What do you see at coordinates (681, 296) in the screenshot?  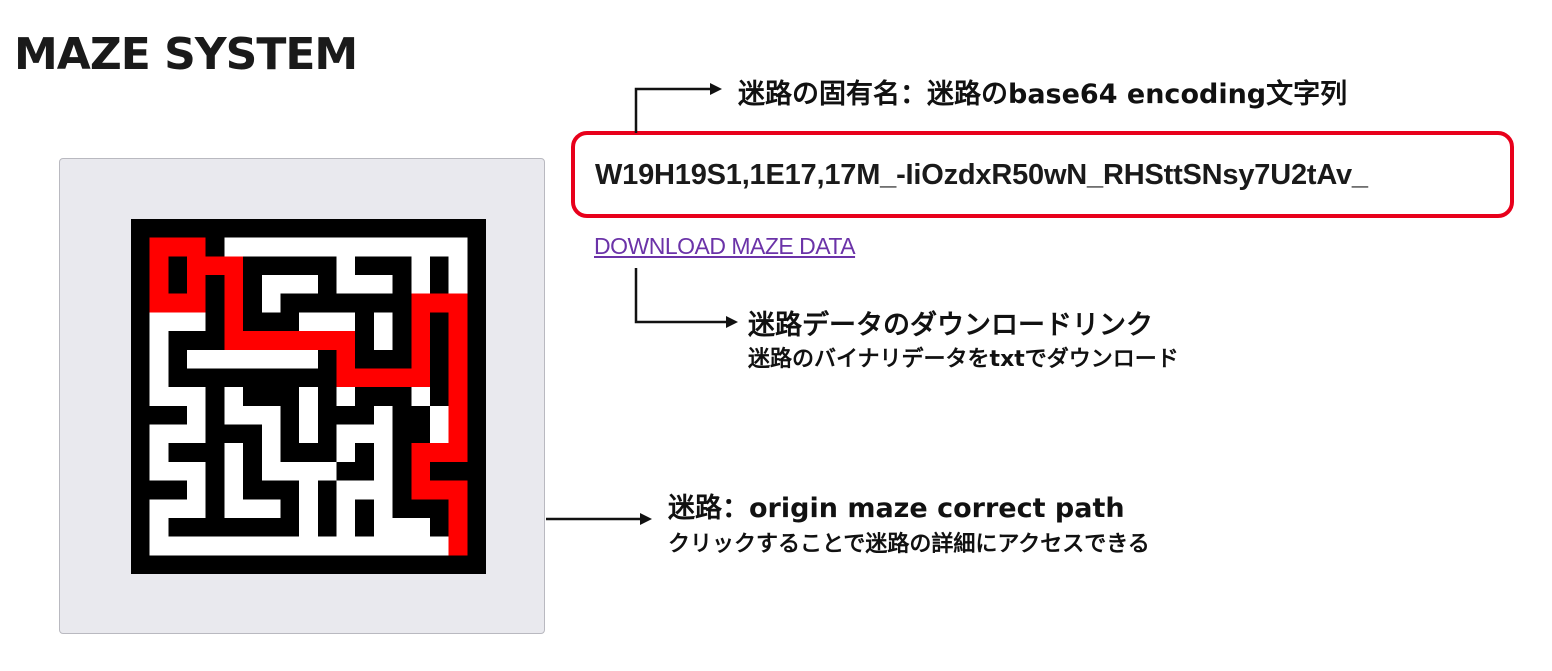 I see `arrow-to-download-annotation` at bounding box center [681, 296].